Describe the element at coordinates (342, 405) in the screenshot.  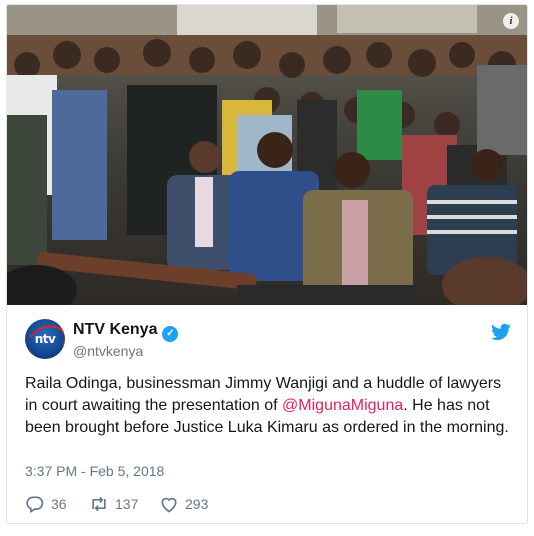
I see `mention-link: @MigunaMiguna` at that location.